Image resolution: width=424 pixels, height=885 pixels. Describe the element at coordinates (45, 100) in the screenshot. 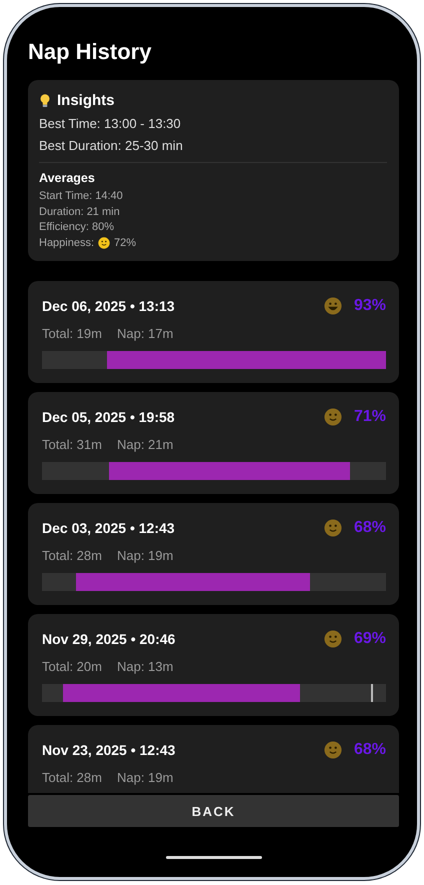

I see `lightbulb-icon` at that location.